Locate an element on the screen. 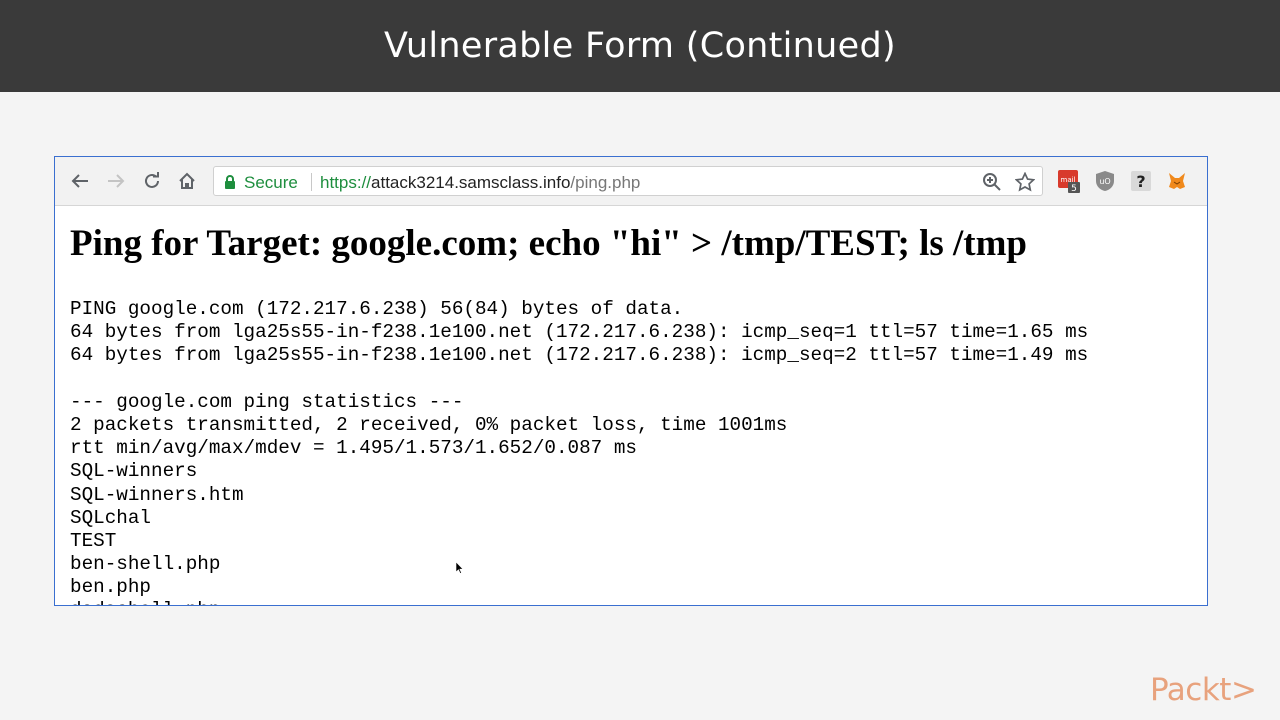 This screenshot has width=1280, height=720. packt-logo: Packt> is located at coordinates (1203, 690).